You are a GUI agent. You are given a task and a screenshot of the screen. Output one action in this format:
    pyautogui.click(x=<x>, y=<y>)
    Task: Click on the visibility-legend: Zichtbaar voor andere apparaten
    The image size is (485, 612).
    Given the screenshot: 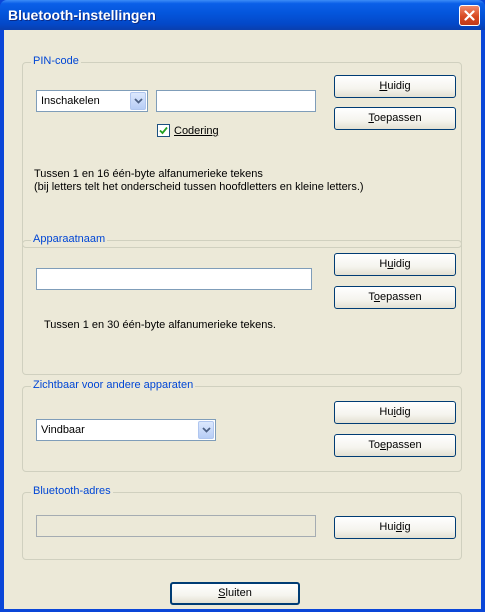 What is the action you would take?
    pyautogui.click(x=113, y=385)
    